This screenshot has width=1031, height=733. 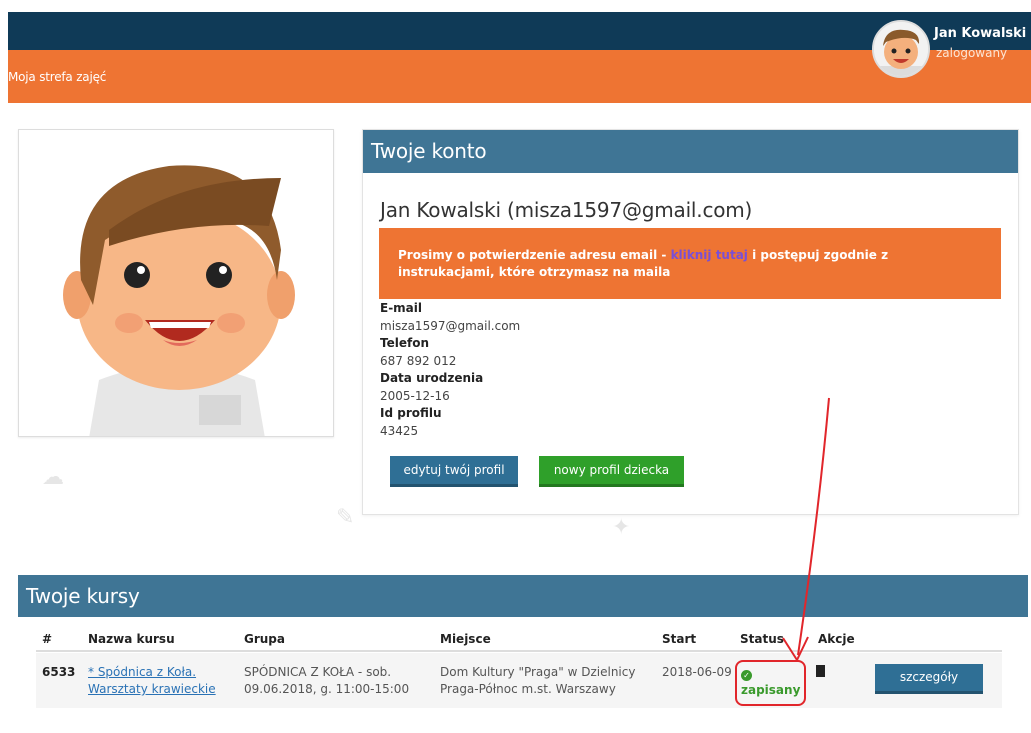 I want to click on user-status: zalogowany, so click(x=972, y=53).